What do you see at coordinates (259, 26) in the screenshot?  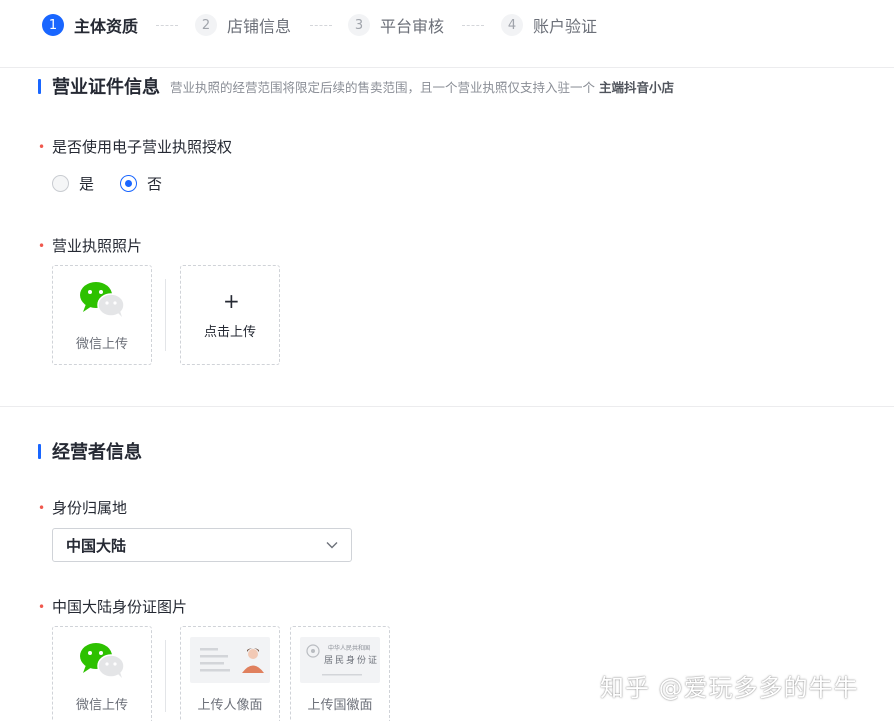 I see `step-label: 店铺信息` at bounding box center [259, 26].